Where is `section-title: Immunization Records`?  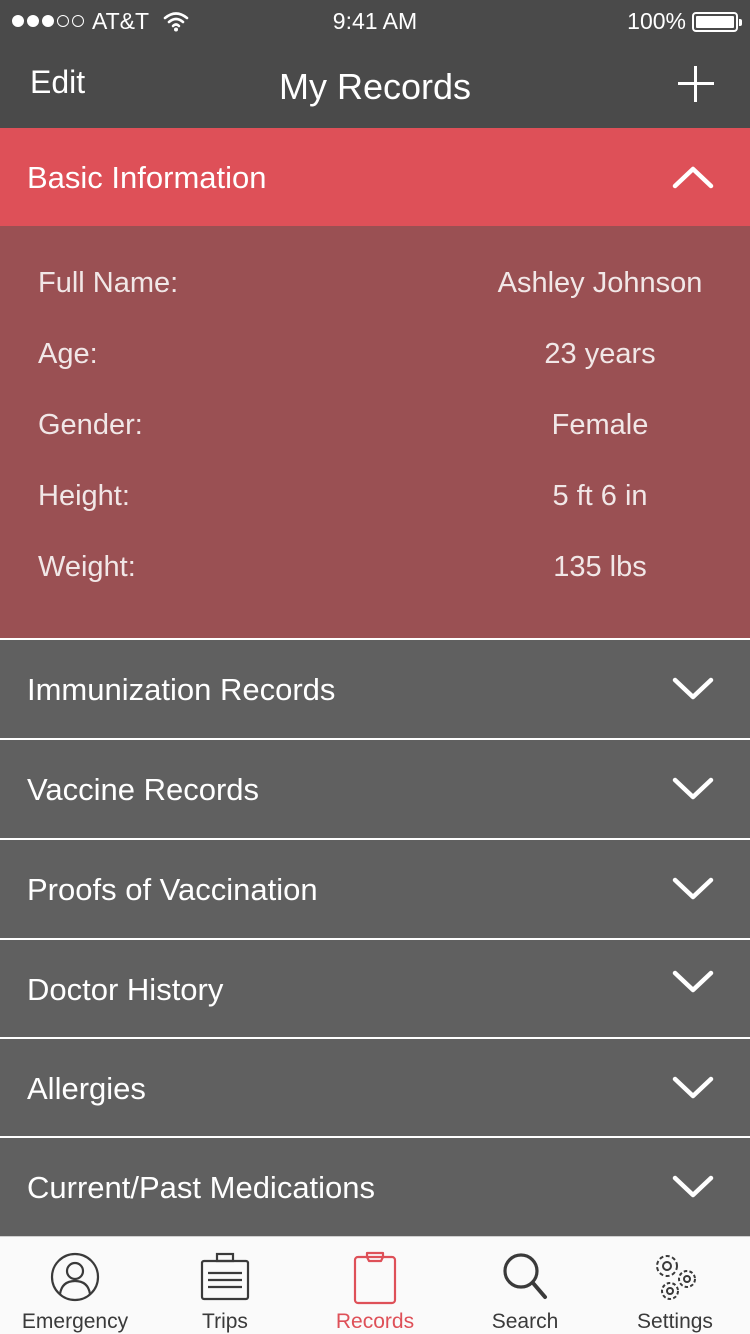 section-title: Immunization Records is located at coordinates (181, 689).